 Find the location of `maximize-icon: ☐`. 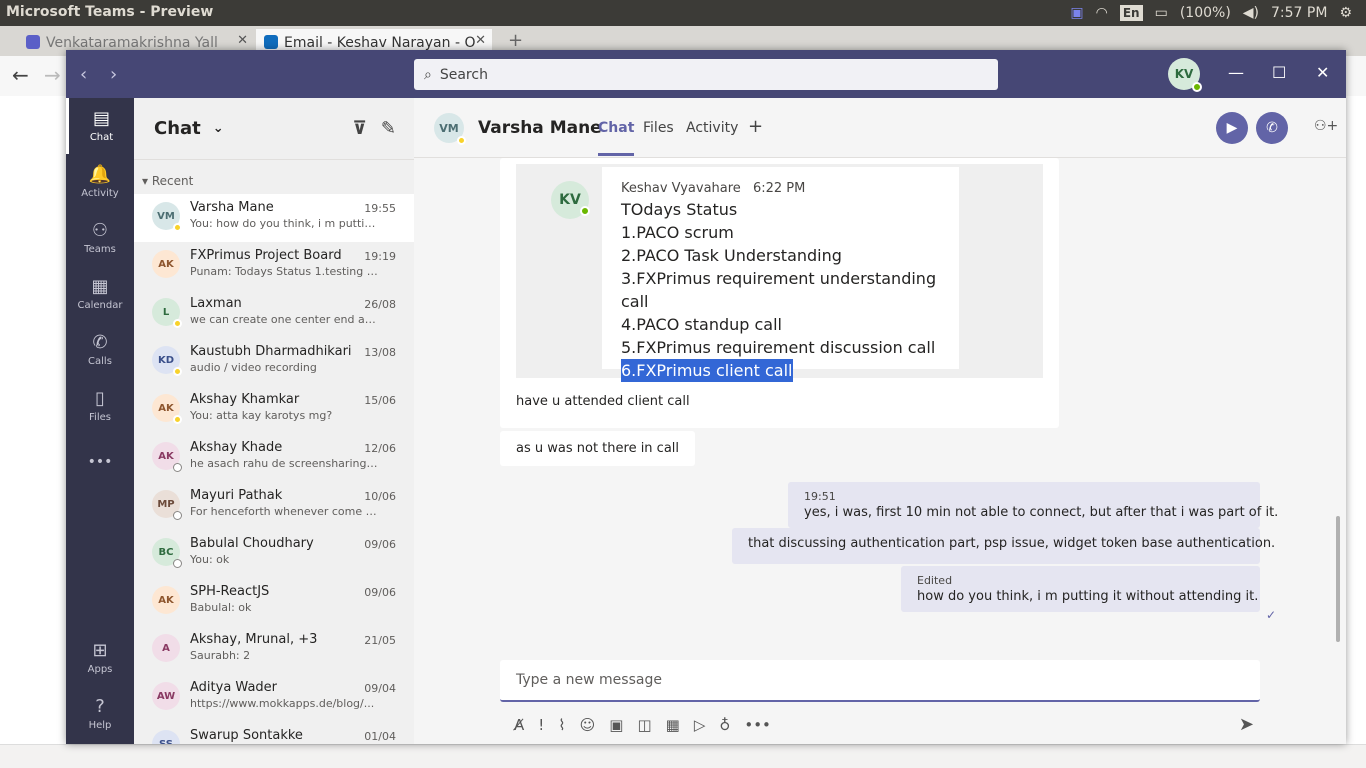

maximize-icon: ☐ is located at coordinates (1279, 72).